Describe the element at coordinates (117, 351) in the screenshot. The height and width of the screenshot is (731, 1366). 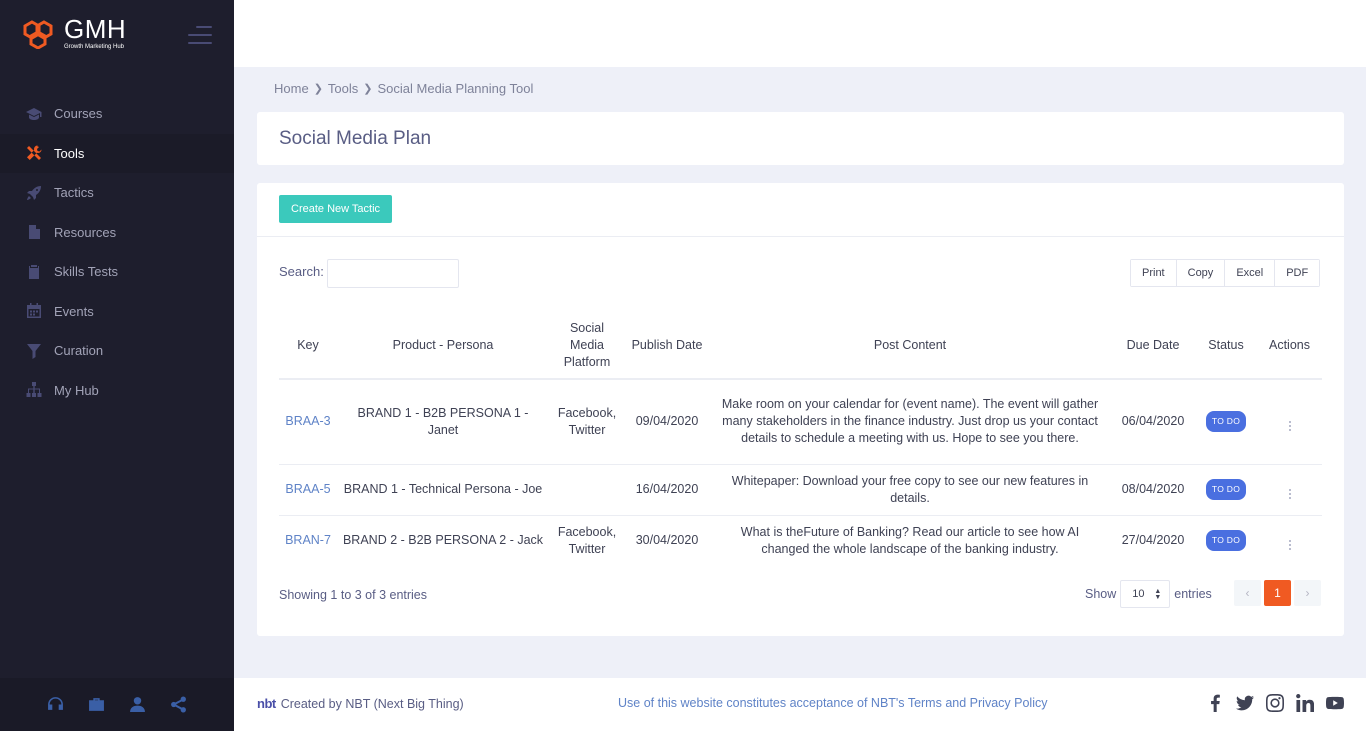
I see `sidebar-item-curation: Curation` at that location.